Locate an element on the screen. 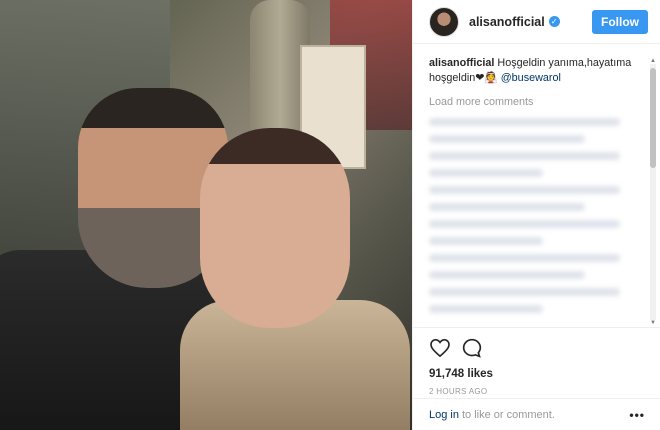 The height and width of the screenshot is (430, 660). blurred-comments is located at coordinates (533, 215).